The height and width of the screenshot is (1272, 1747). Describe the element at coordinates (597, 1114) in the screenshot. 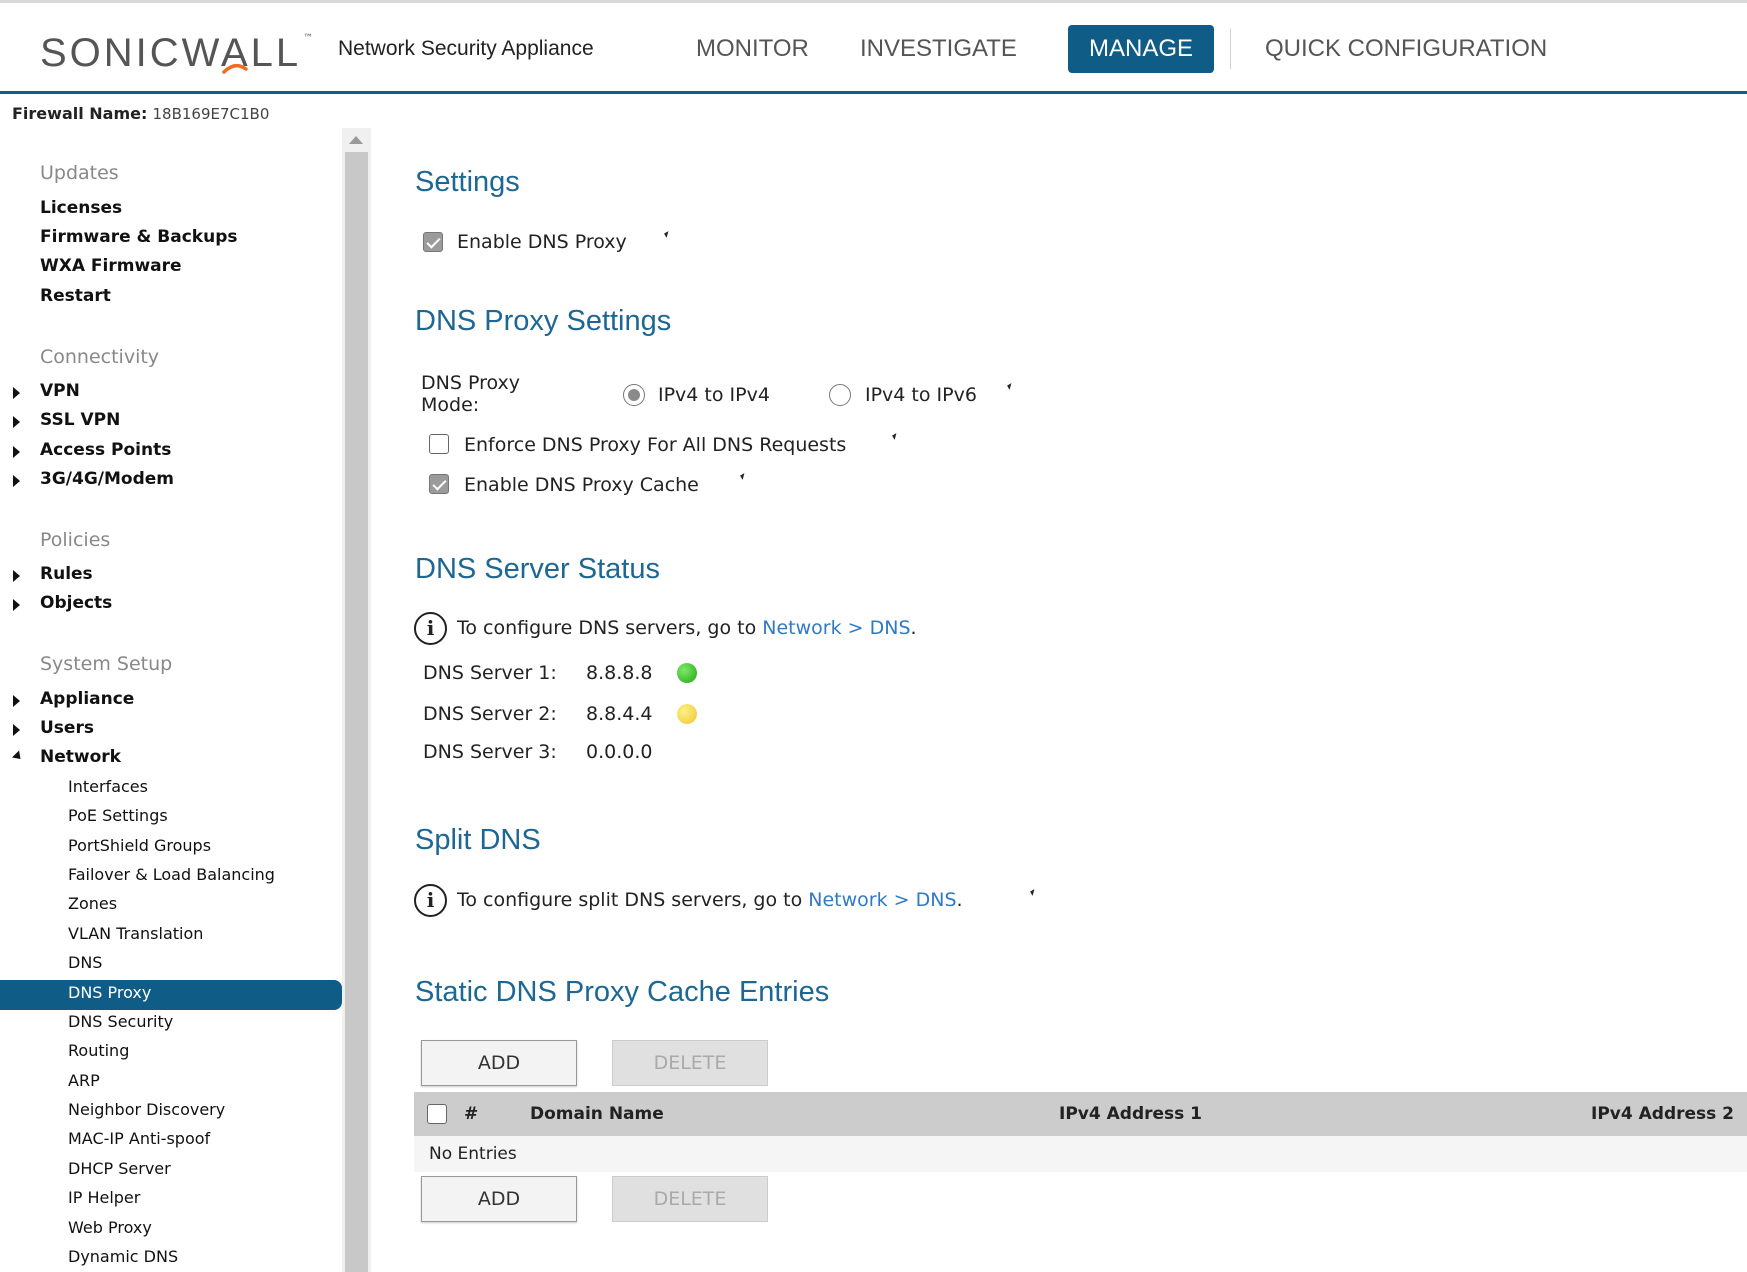

I see `col-header-domain-name: Domain Name` at that location.